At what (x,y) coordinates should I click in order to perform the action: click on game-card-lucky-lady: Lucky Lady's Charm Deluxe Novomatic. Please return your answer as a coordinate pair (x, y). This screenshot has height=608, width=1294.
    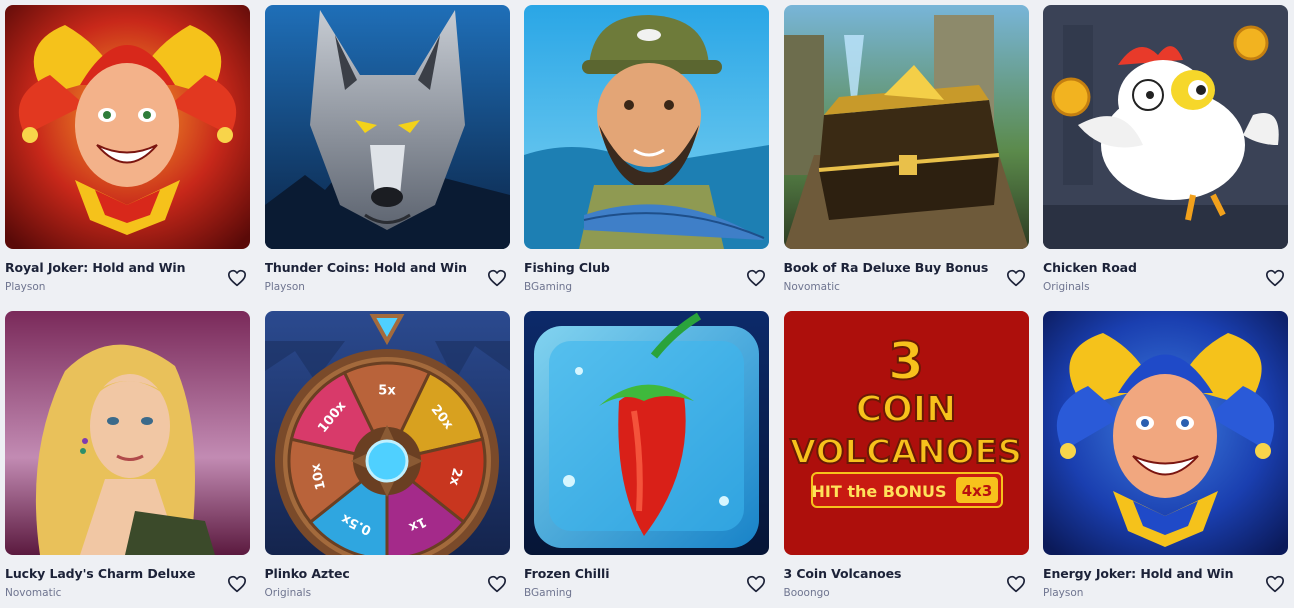
    Looking at the image, I should click on (127, 459).